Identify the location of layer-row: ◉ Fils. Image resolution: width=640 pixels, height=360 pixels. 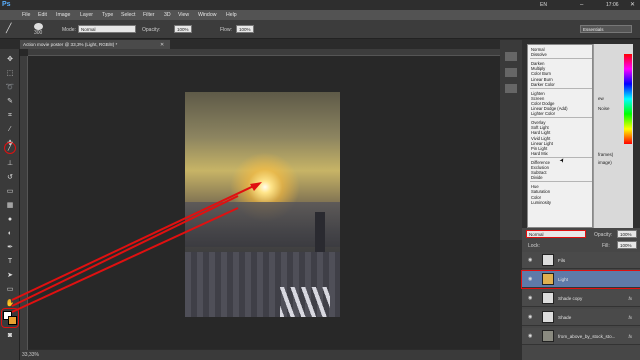
(581, 260).